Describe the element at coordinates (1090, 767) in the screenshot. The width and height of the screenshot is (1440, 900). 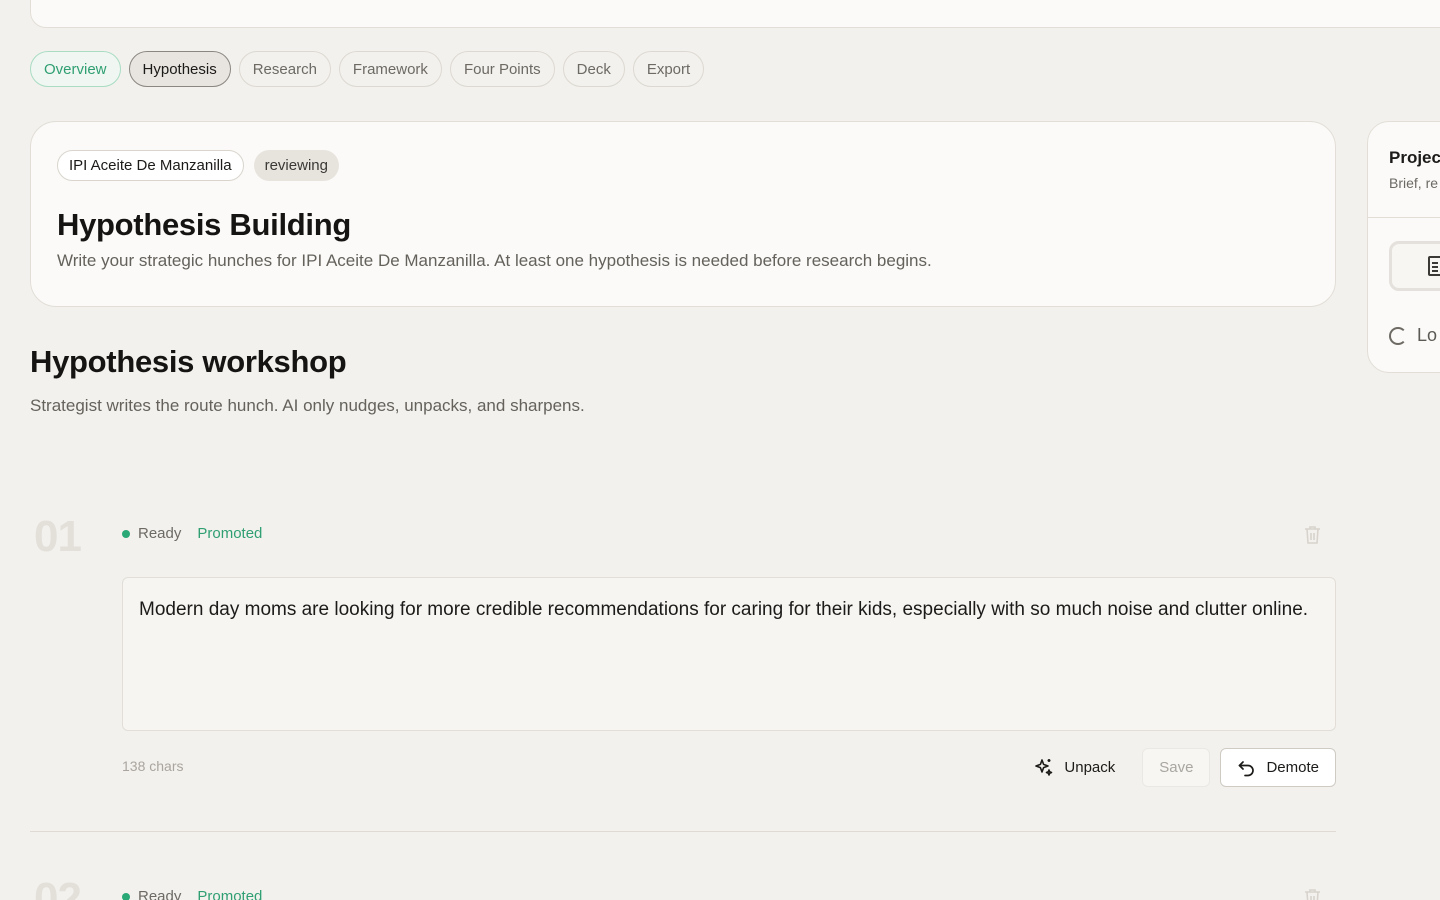
I see `unpack-label: Unpack` at that location.